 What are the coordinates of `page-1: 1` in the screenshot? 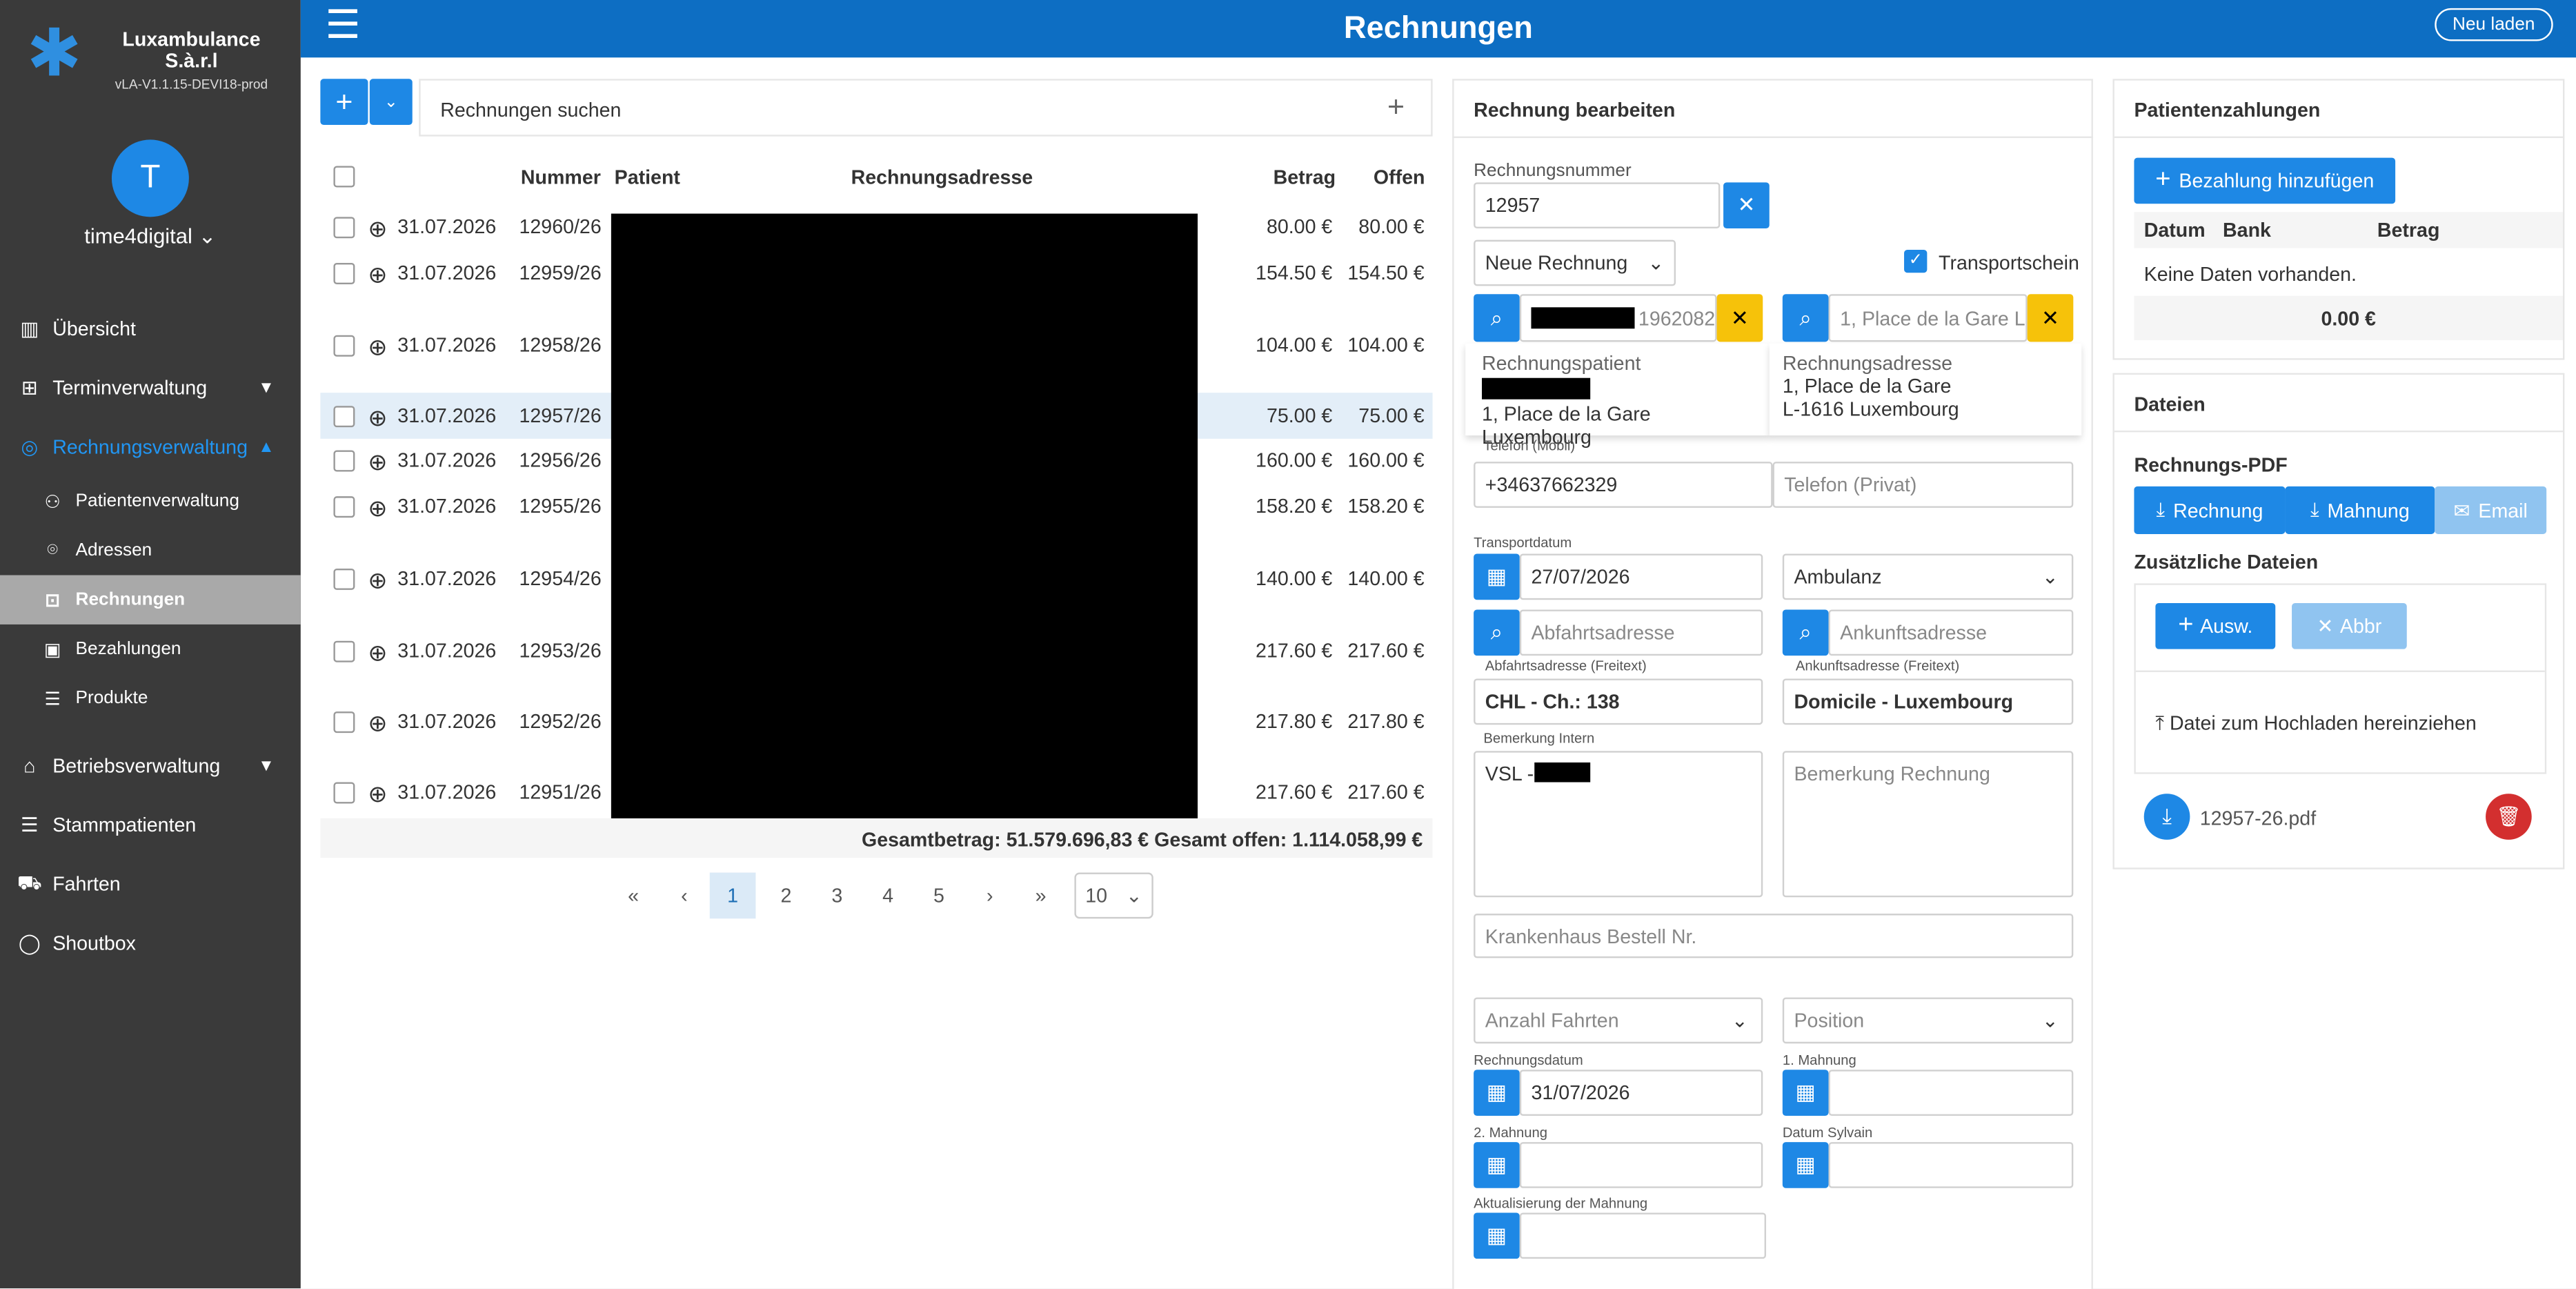 It's located at (732, 895).